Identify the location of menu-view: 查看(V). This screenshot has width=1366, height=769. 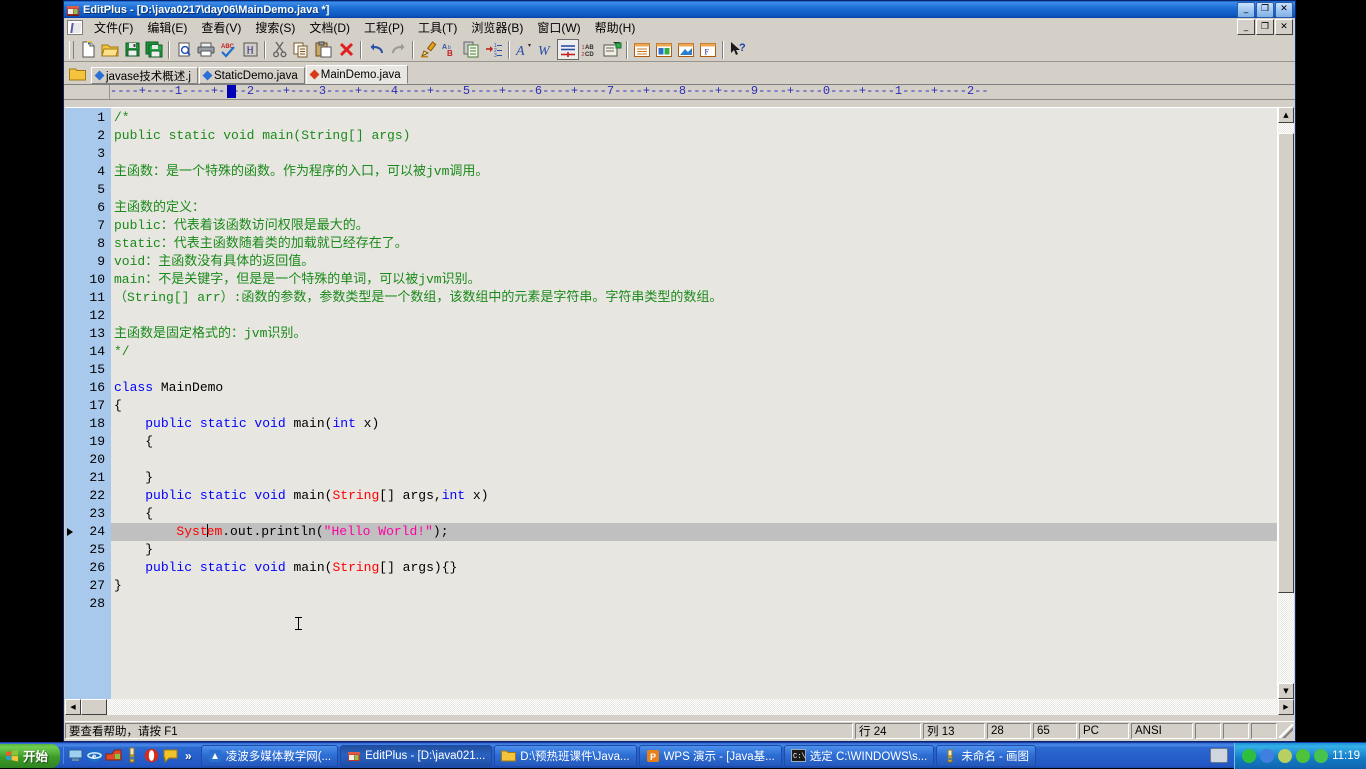
(221, 27).